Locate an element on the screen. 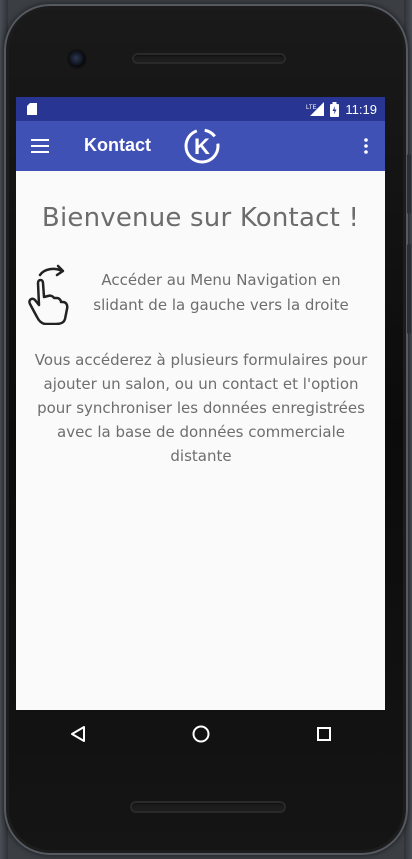  home-circle-icon is located at coordinates (200, 734).